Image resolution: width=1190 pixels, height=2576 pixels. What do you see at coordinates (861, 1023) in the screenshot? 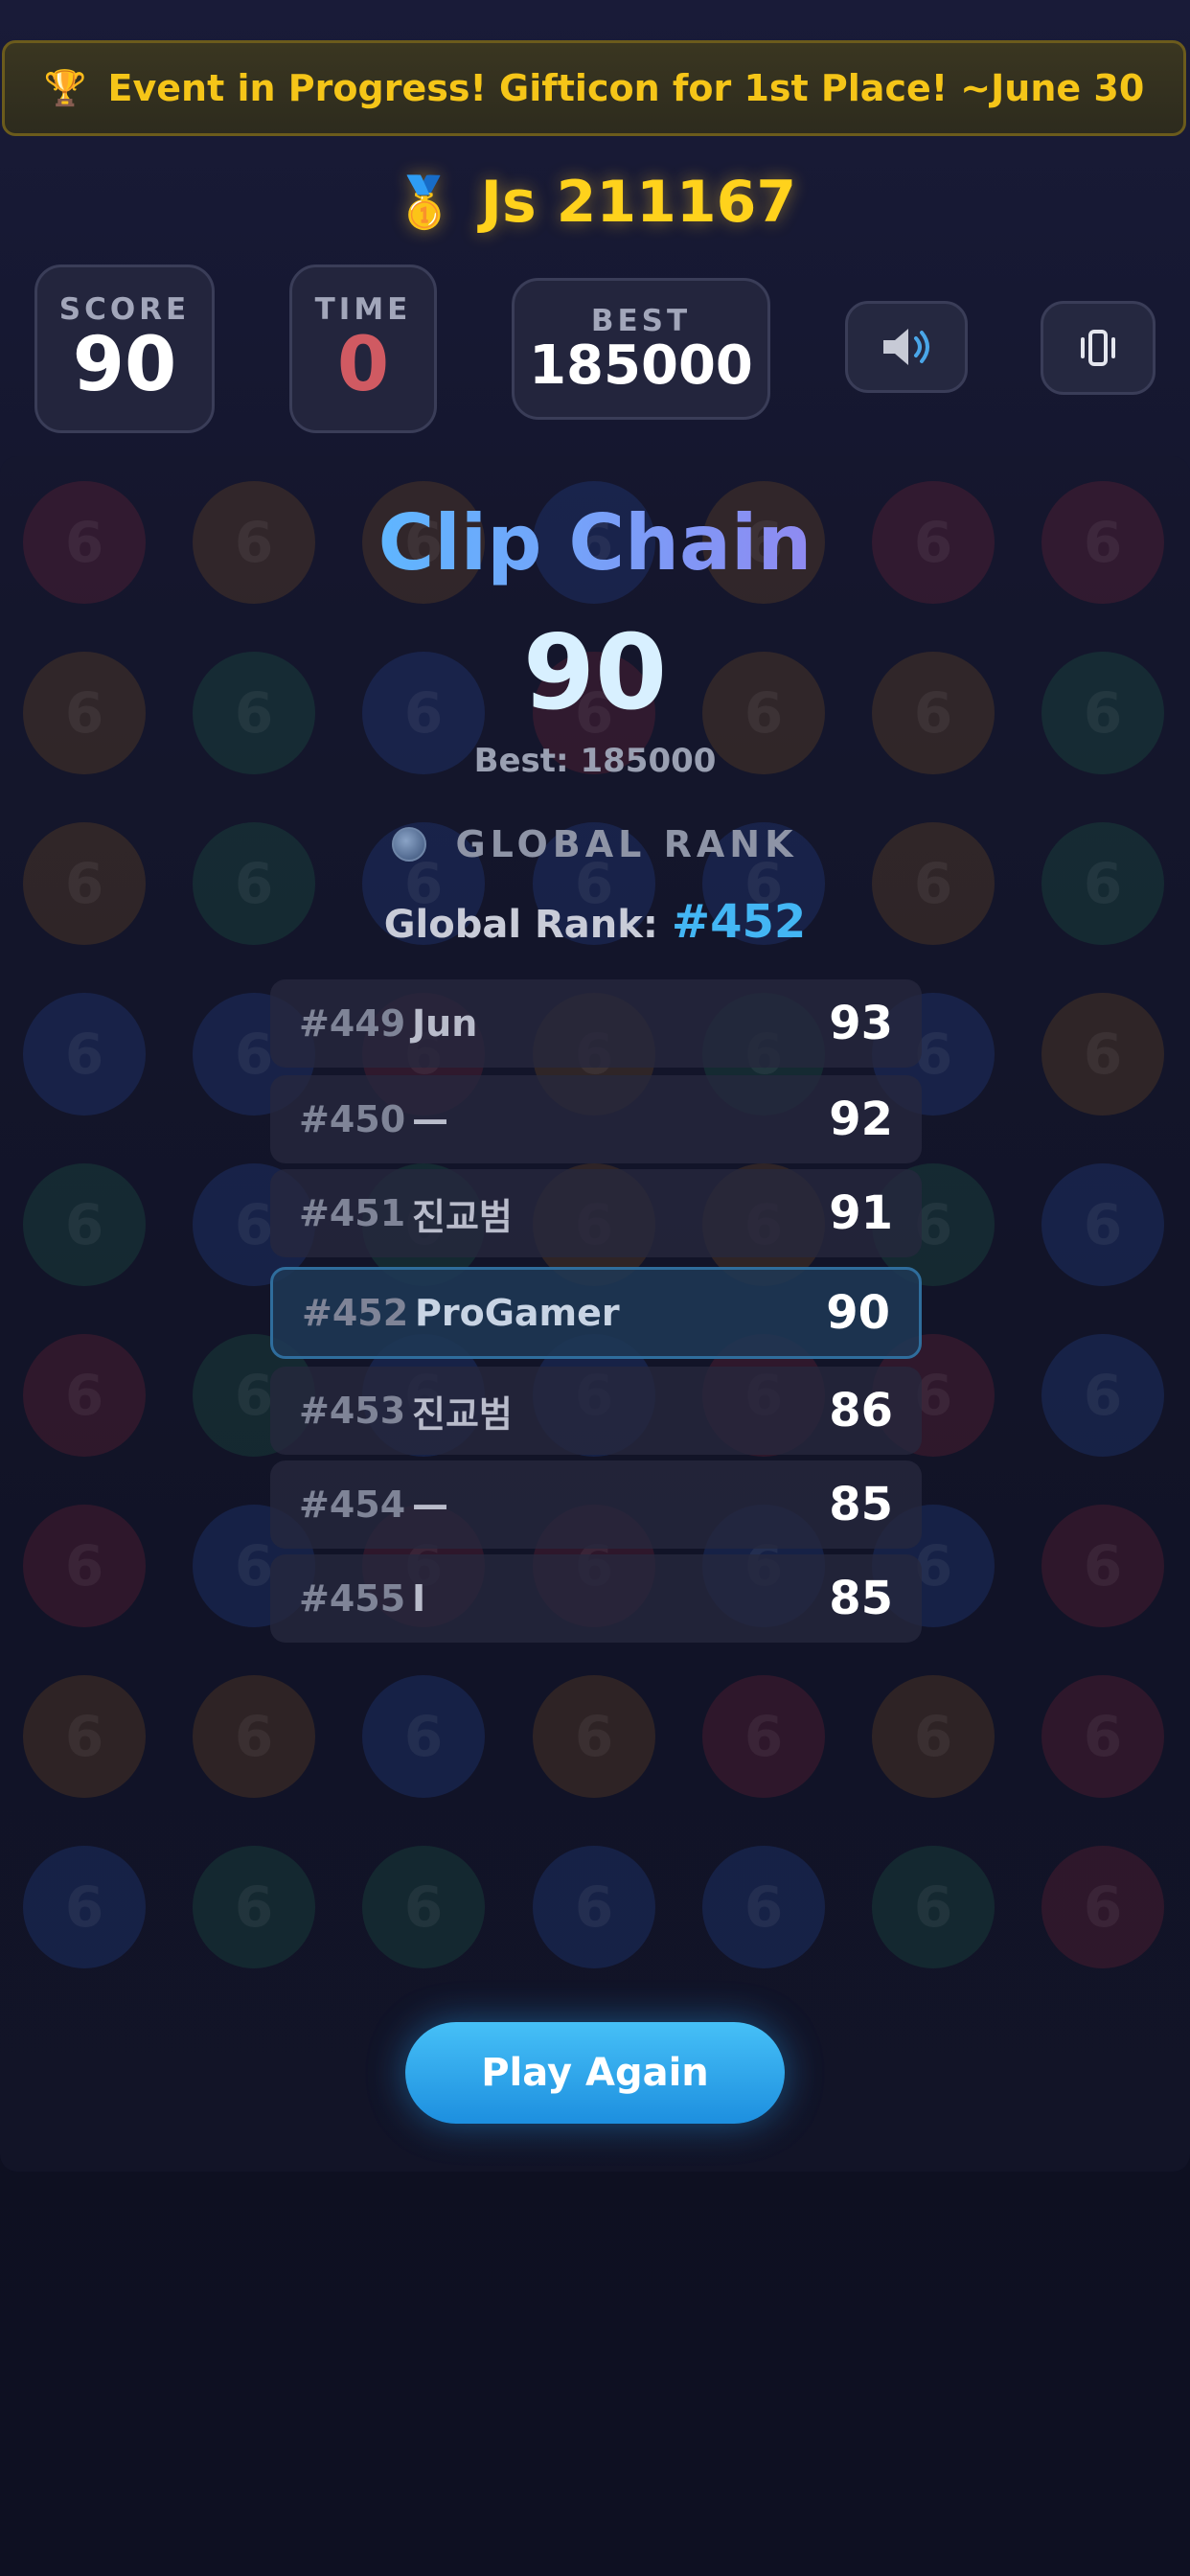
I see `row-score: 93` at bounding box center [861, 1023].